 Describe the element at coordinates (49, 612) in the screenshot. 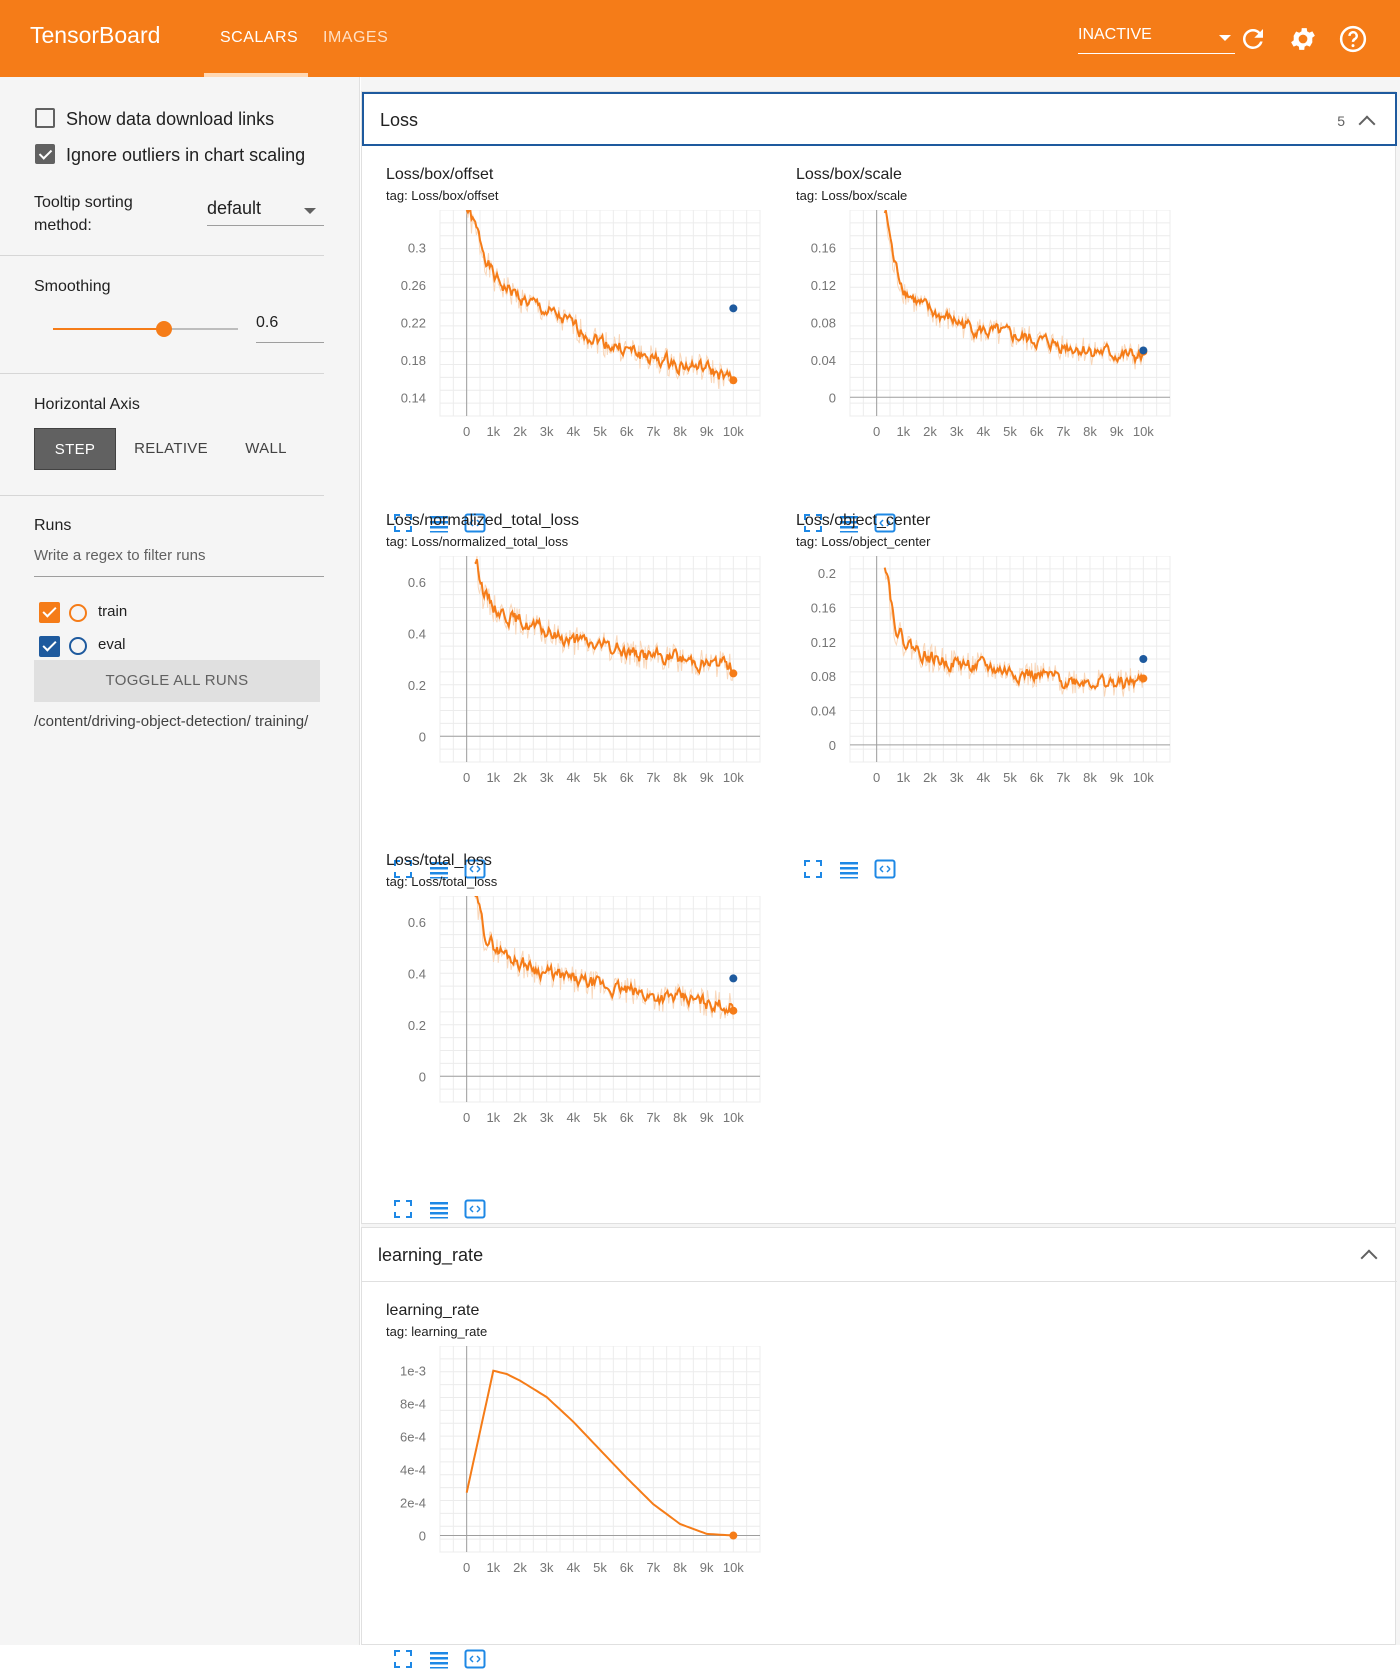

I see `run-train-checkbox` at that location.